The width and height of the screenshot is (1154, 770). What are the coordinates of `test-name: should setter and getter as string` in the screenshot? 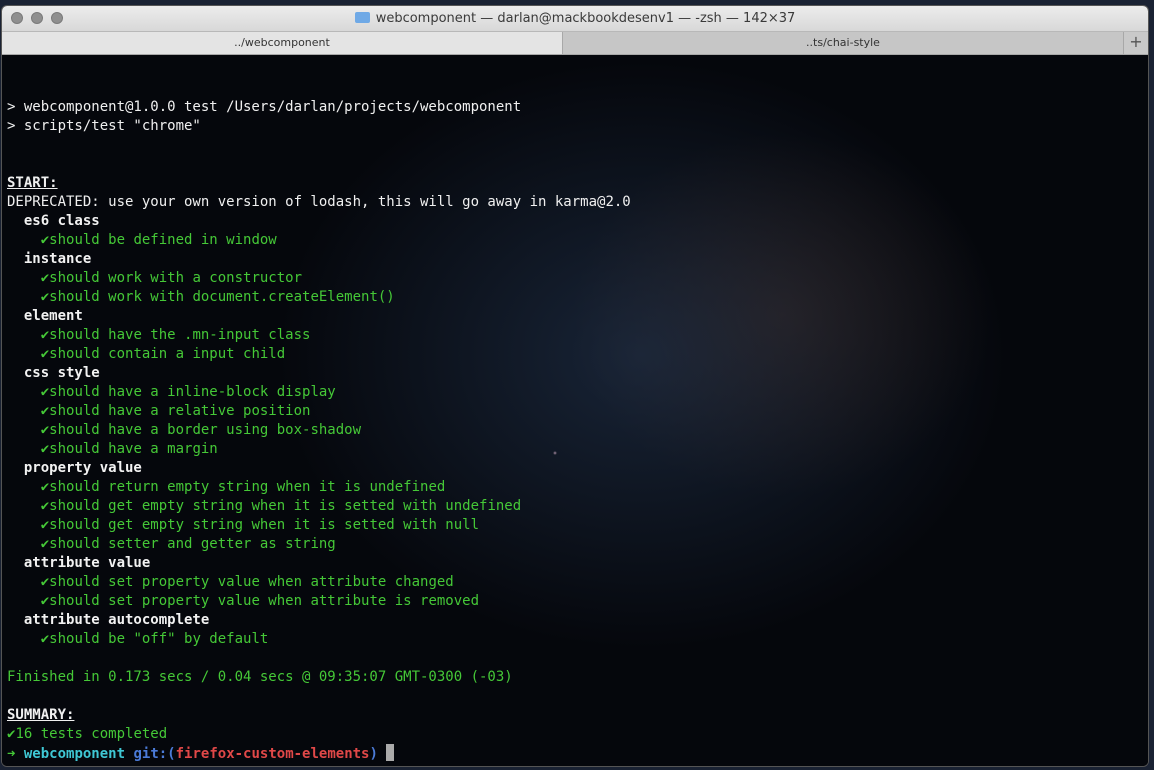 It's located at (192, 544).